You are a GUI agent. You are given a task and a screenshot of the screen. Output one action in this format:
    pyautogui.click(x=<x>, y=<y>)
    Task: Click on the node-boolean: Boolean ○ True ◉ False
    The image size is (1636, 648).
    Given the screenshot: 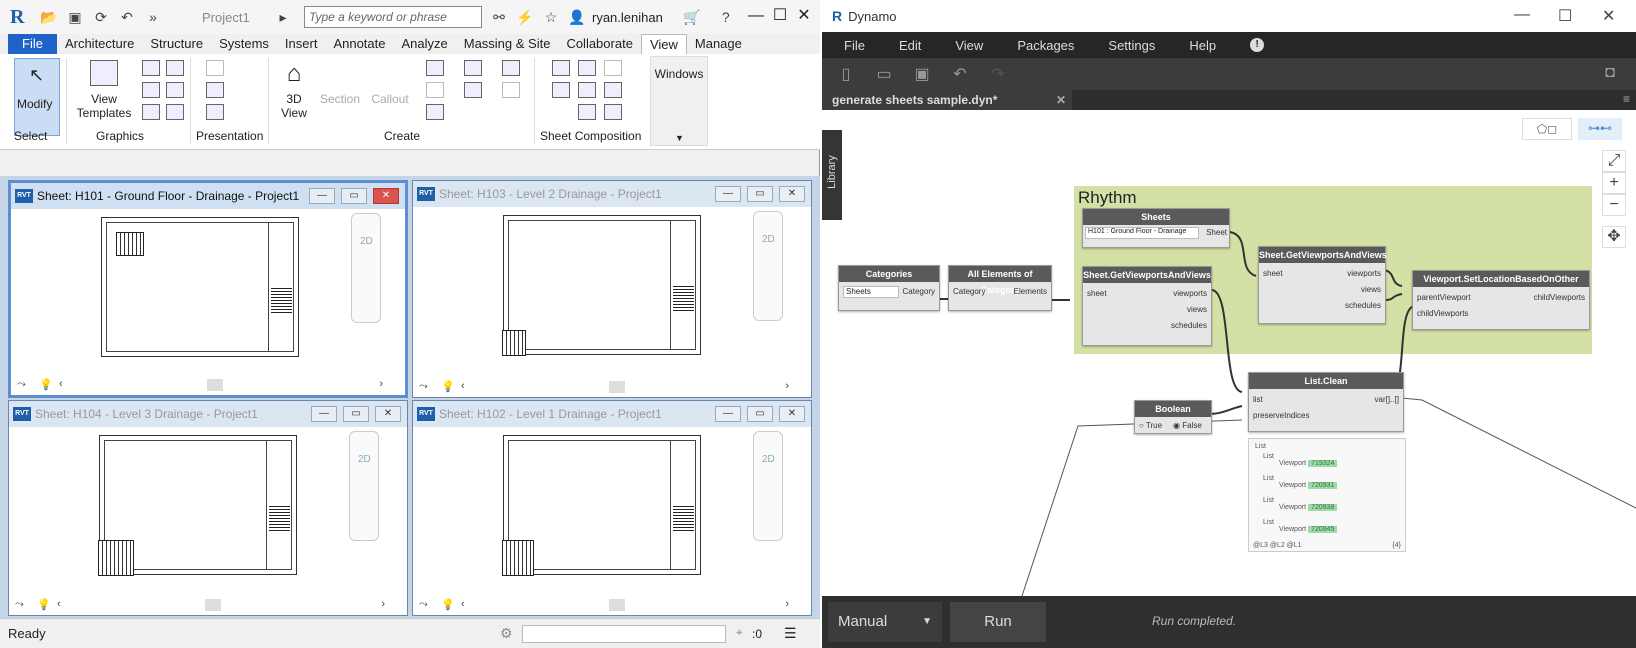 What is the action you would take?
    pyautogui.click(x=1173, y=417)
    